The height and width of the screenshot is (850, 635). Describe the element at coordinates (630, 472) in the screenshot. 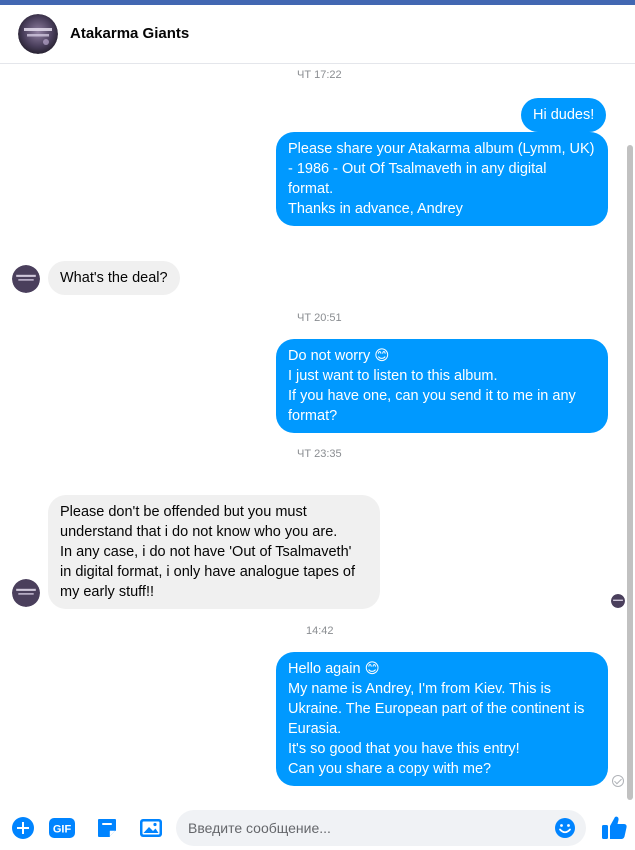

I see `scrollbar` at that location.